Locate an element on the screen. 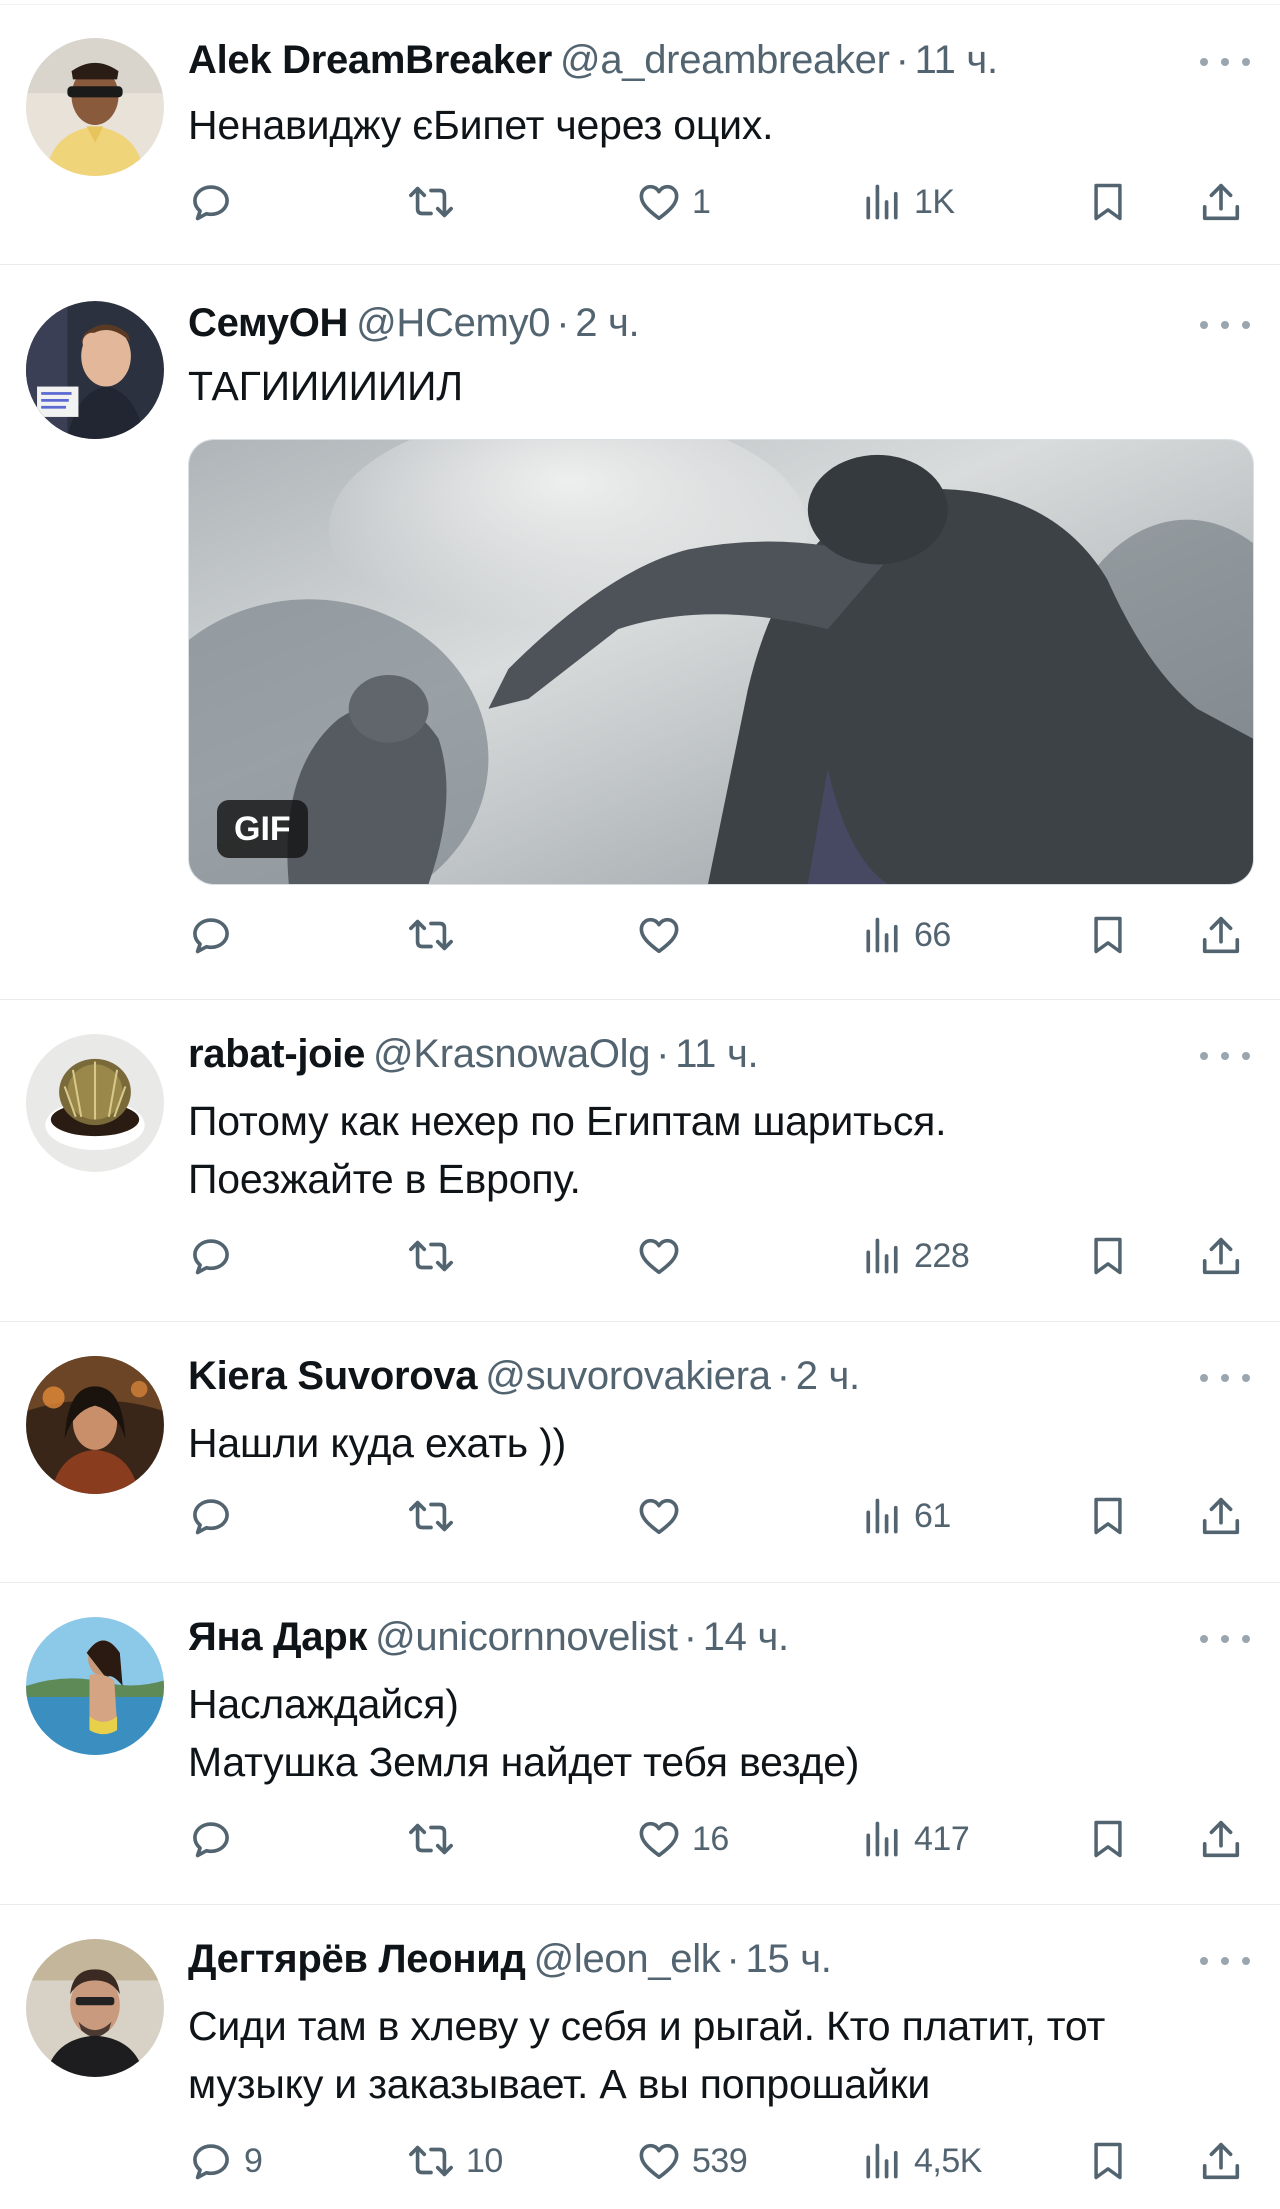 This screenshot has height=2209, width=1280. views-button: 1K is located at coordinates (907, 202).